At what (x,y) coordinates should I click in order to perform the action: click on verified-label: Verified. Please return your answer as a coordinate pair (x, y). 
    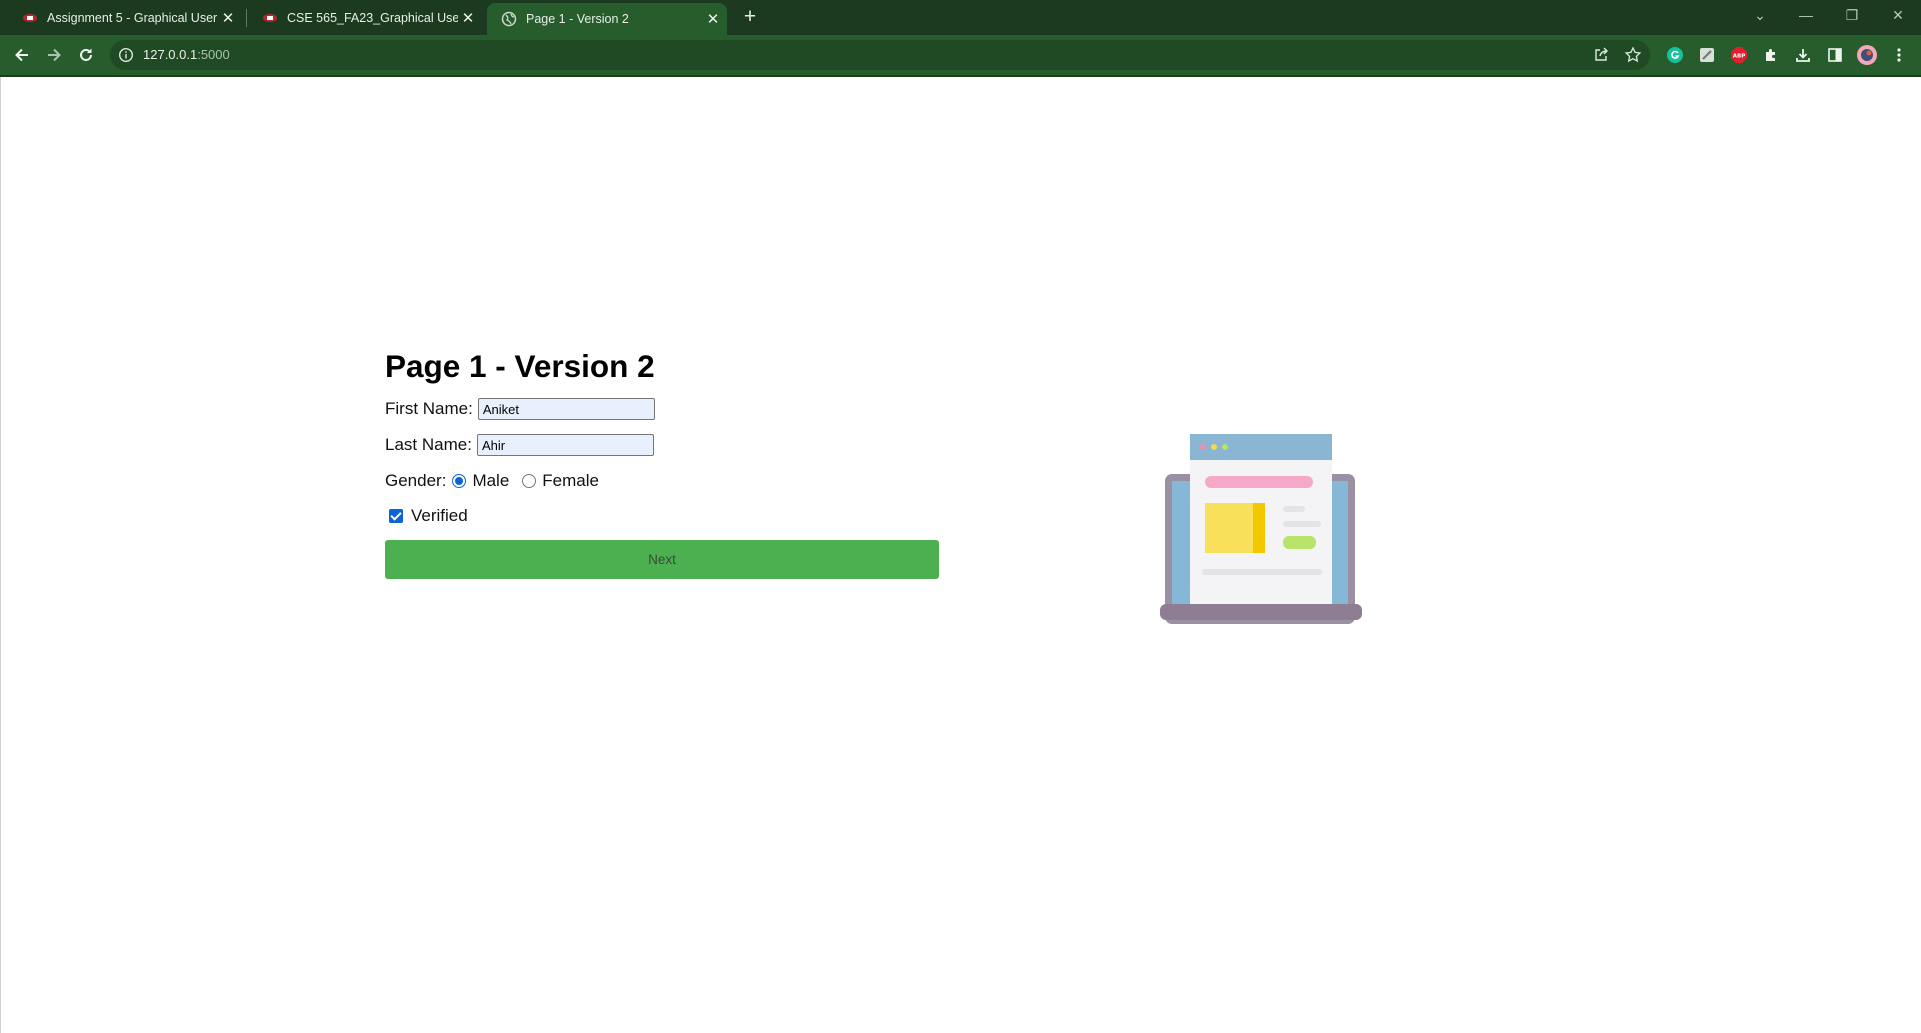
    Looking at the image, I should click on (439, 516).